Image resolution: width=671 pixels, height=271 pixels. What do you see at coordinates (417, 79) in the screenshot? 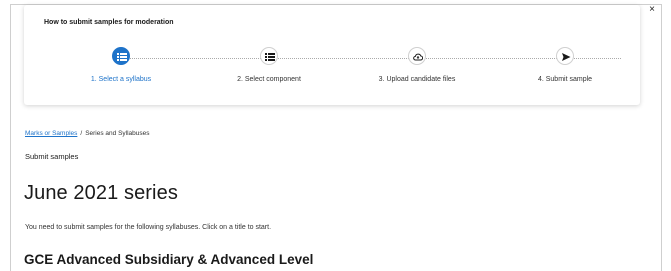
I see `step-label: 3. Upload candidate files` at bounding box center [417, 79].